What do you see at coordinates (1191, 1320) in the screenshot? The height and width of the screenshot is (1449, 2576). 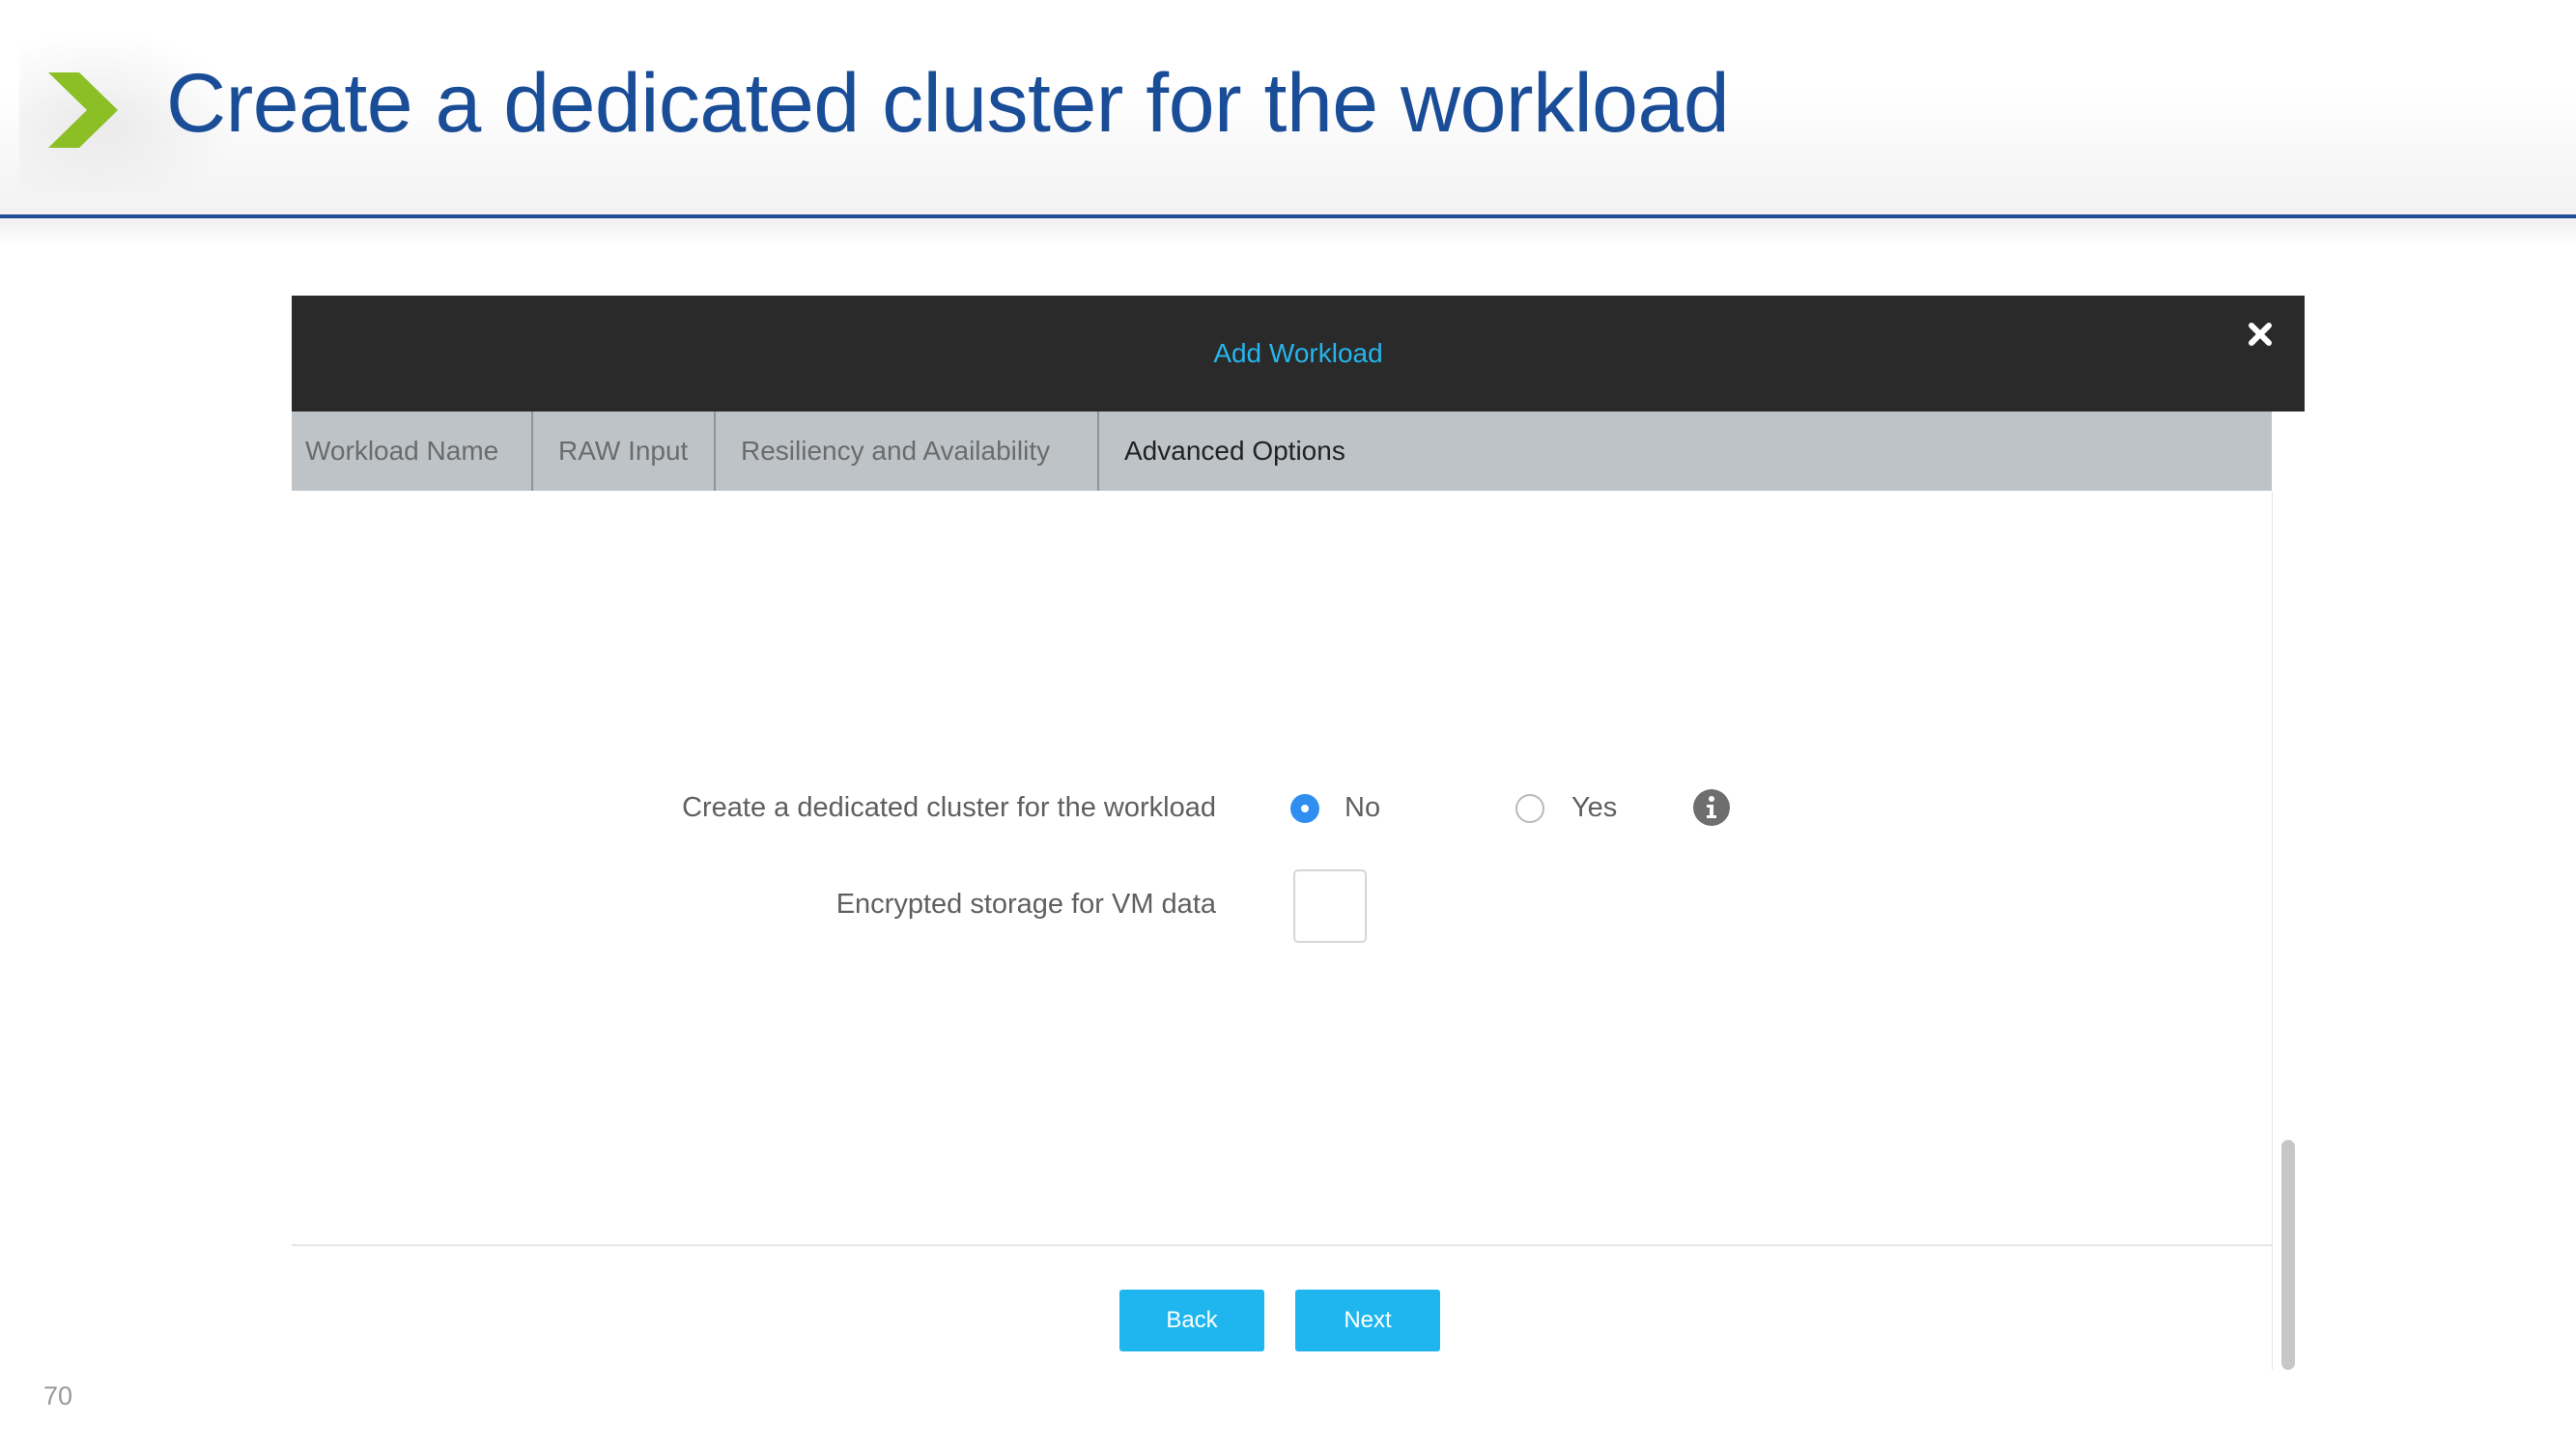 I see `back-button: Back` at bounding box center [1191, 1320].